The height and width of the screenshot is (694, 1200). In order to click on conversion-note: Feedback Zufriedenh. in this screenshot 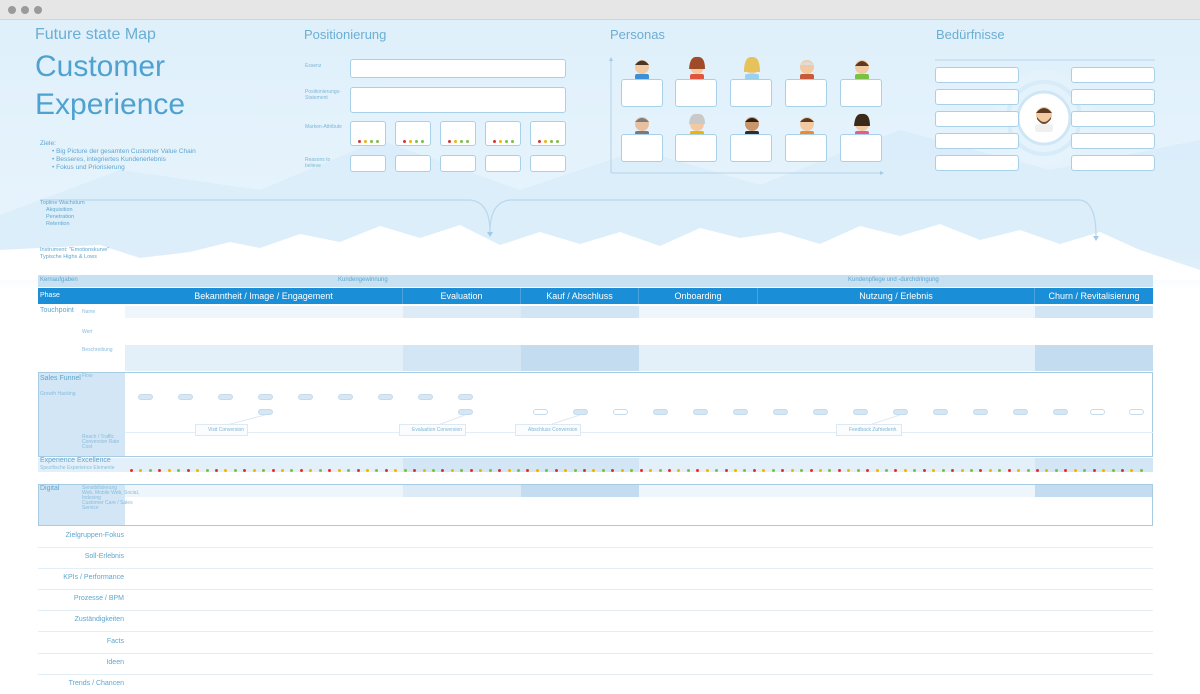, I will do `click(869, 430)`.